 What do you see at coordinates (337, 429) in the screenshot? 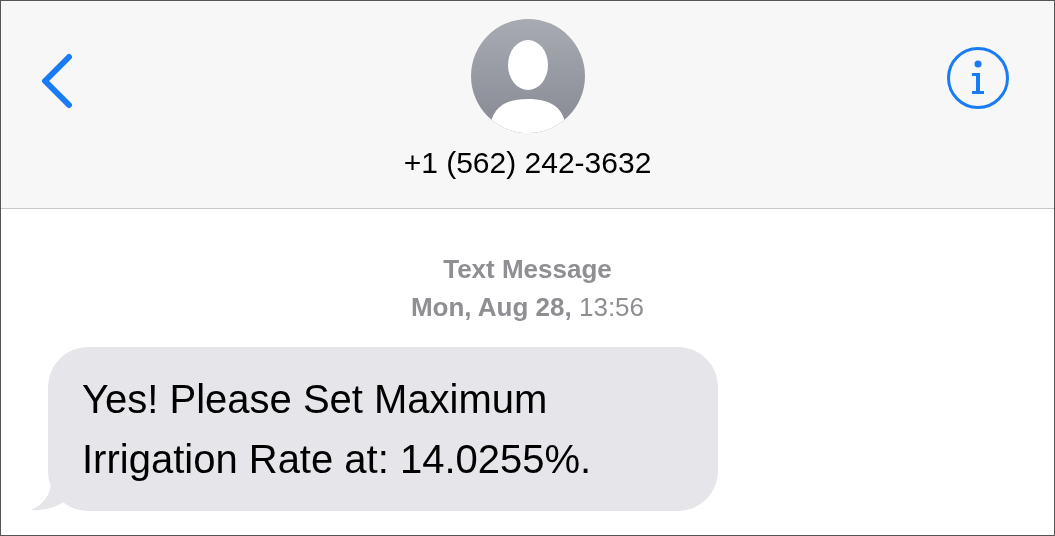
I see `message-text: Yes! Please Set Maximum Irrigation Rate at: 14.0255%.` at bounding box center [337, 429].